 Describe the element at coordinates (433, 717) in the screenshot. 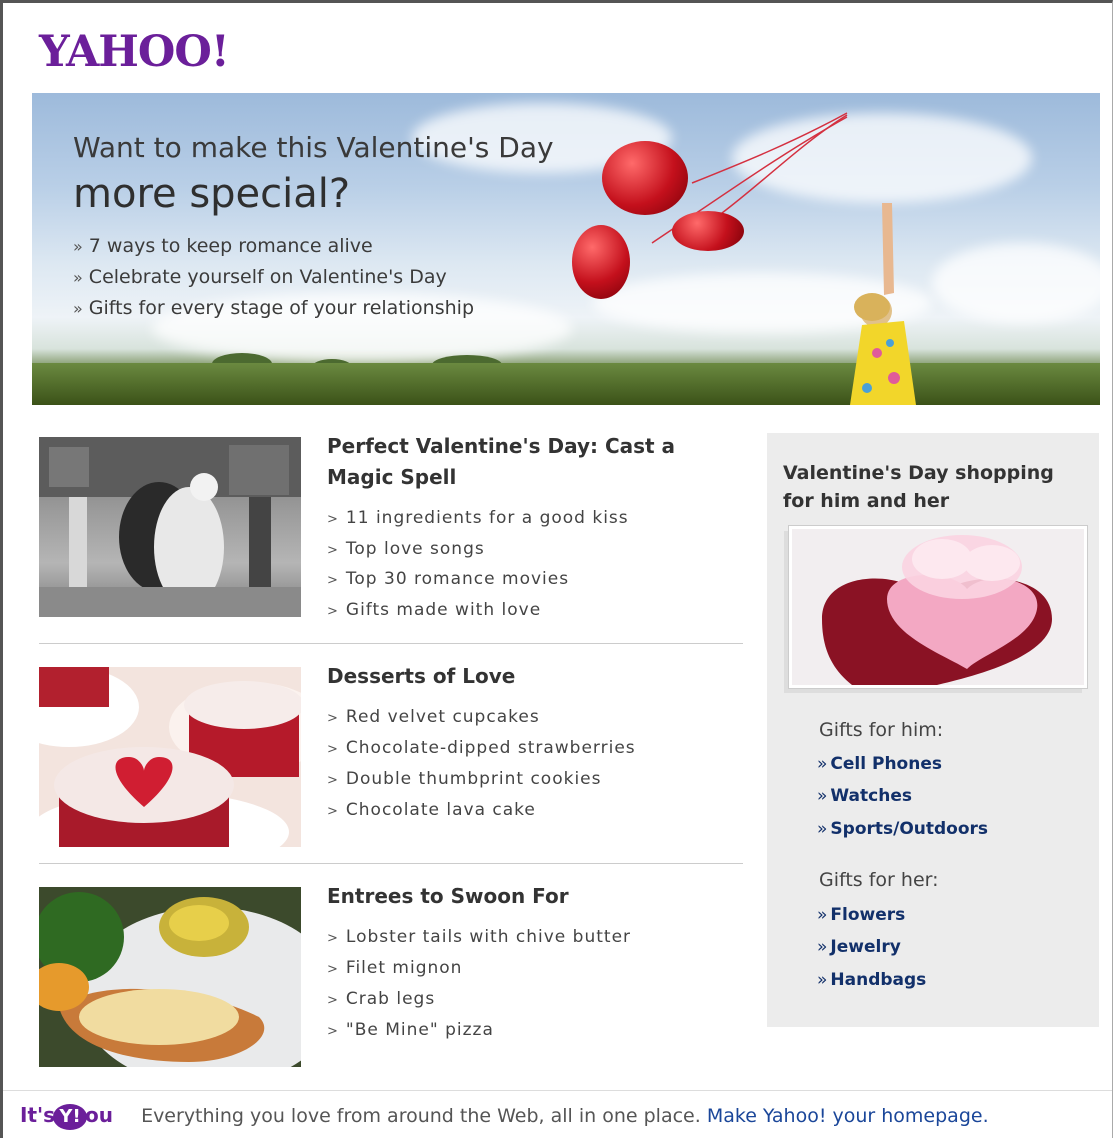

I see `article-link: > Red velvet cupcakes` at that location.